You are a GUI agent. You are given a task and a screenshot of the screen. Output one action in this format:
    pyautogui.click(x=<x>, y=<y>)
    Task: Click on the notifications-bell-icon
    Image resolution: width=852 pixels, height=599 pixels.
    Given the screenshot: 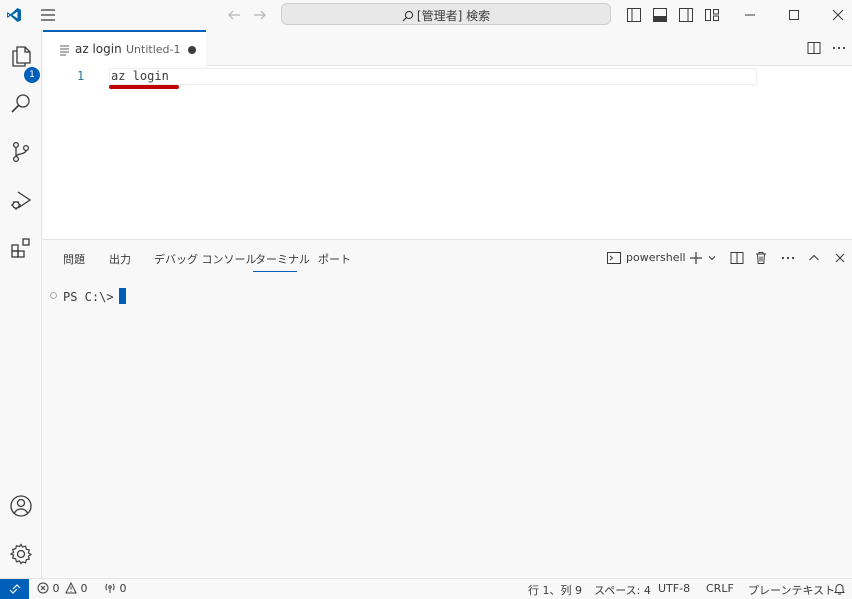 What is the action you would take?
    pyautogui.click(x=839, y=588)
    